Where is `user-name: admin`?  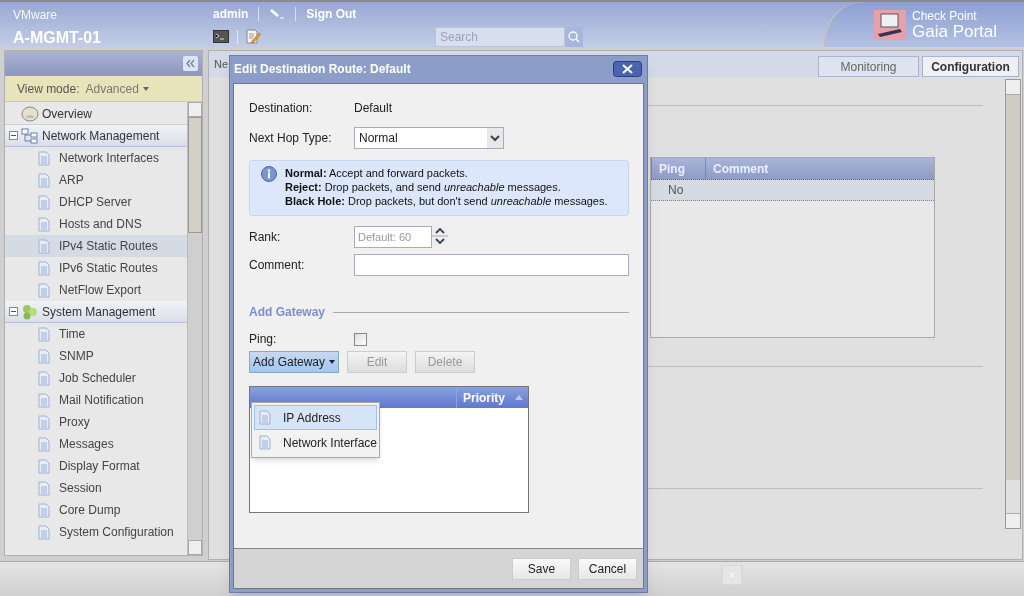
user-name: admin is located at coordinates (231, 14).